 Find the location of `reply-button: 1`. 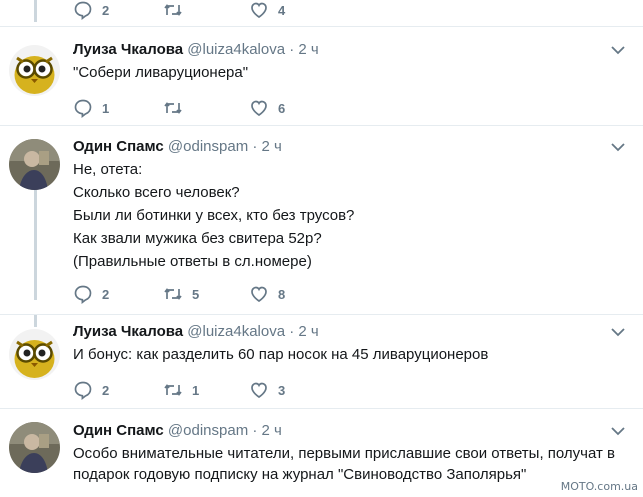

reply-button: 1 is located at coordinates (91, 108).